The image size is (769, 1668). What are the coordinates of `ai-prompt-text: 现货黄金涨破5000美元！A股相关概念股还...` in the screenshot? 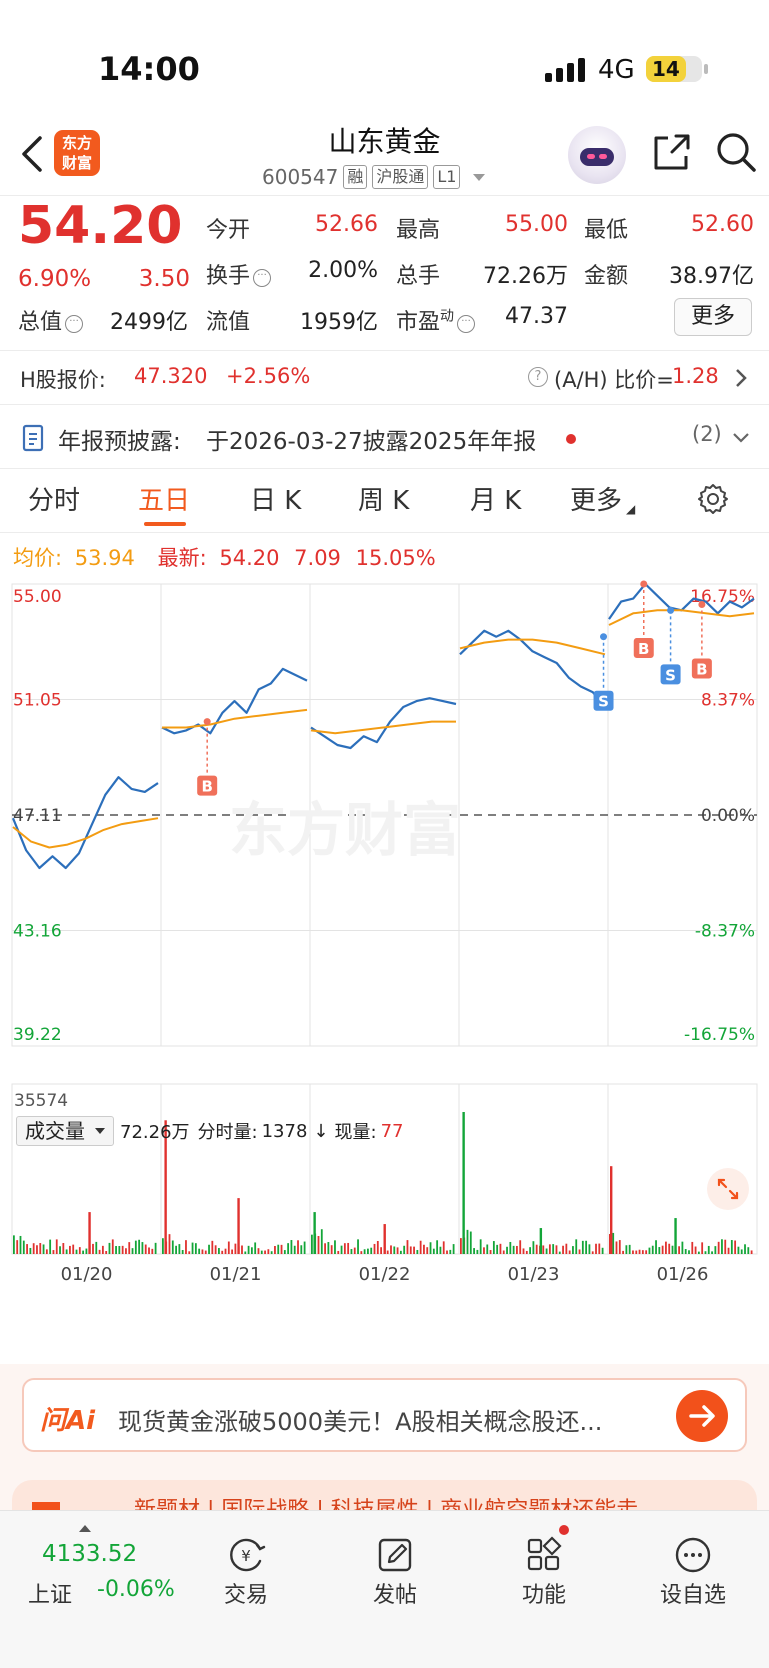 It's located at (360, 1422).